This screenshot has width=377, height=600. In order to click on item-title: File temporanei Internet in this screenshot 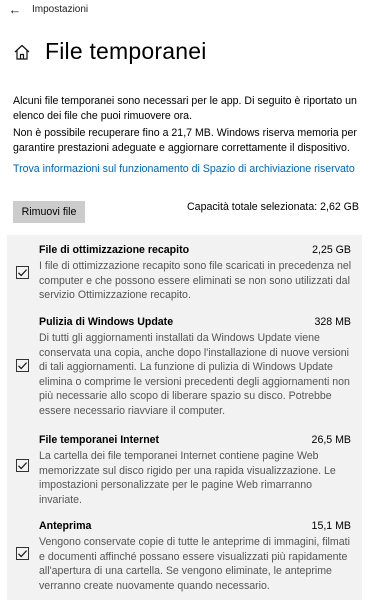, I will do `click(99, 440)`.